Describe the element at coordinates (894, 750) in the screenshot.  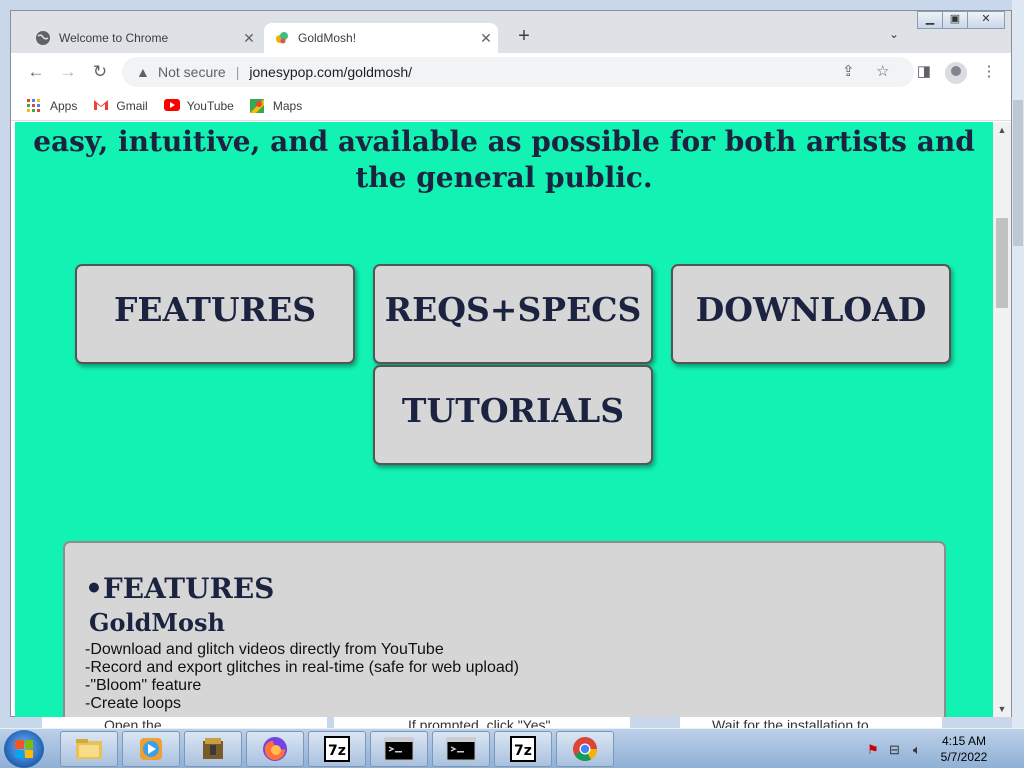
I see `network-icon: ⊟` at that location.